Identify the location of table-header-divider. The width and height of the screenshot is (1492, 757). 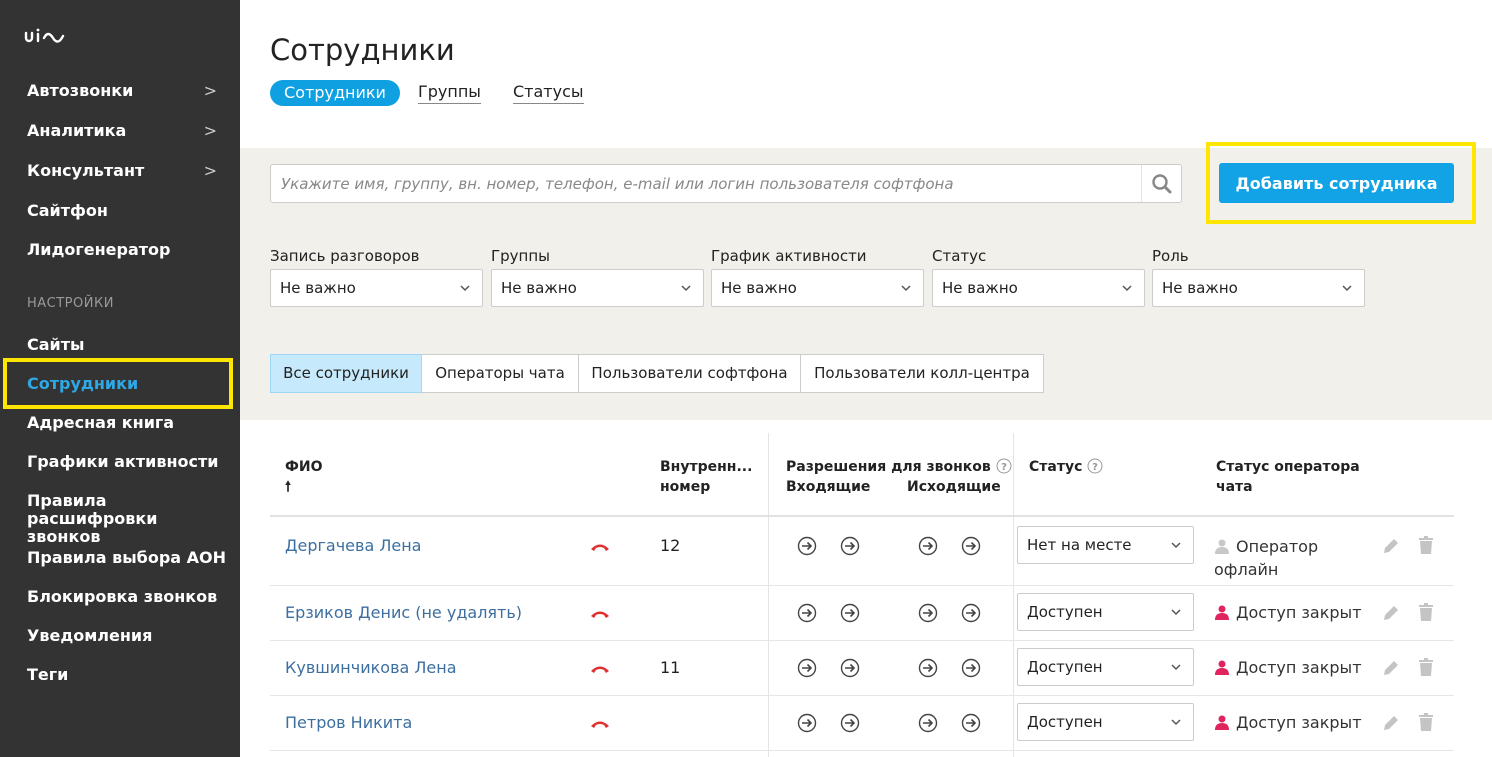
(862, 516).